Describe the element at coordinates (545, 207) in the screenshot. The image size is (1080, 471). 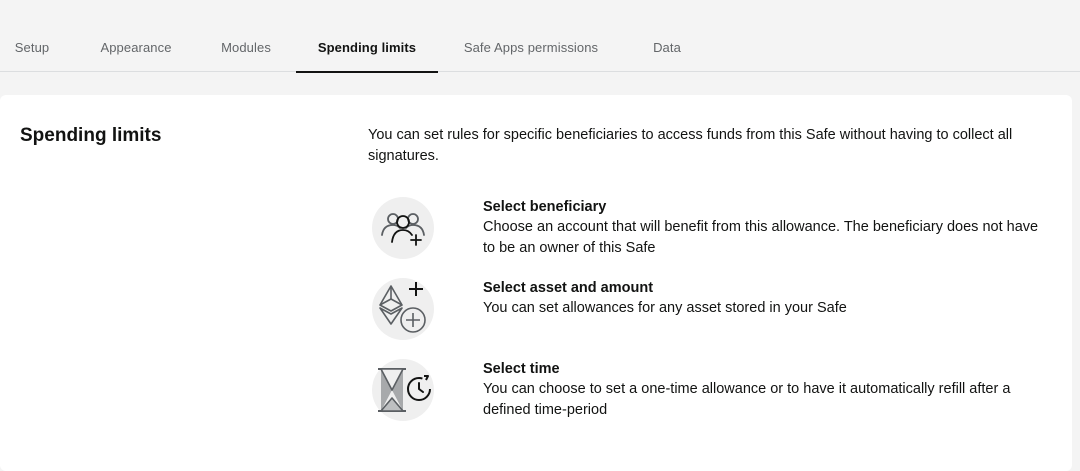
I see `step-title: Select beneficiary` at that location.